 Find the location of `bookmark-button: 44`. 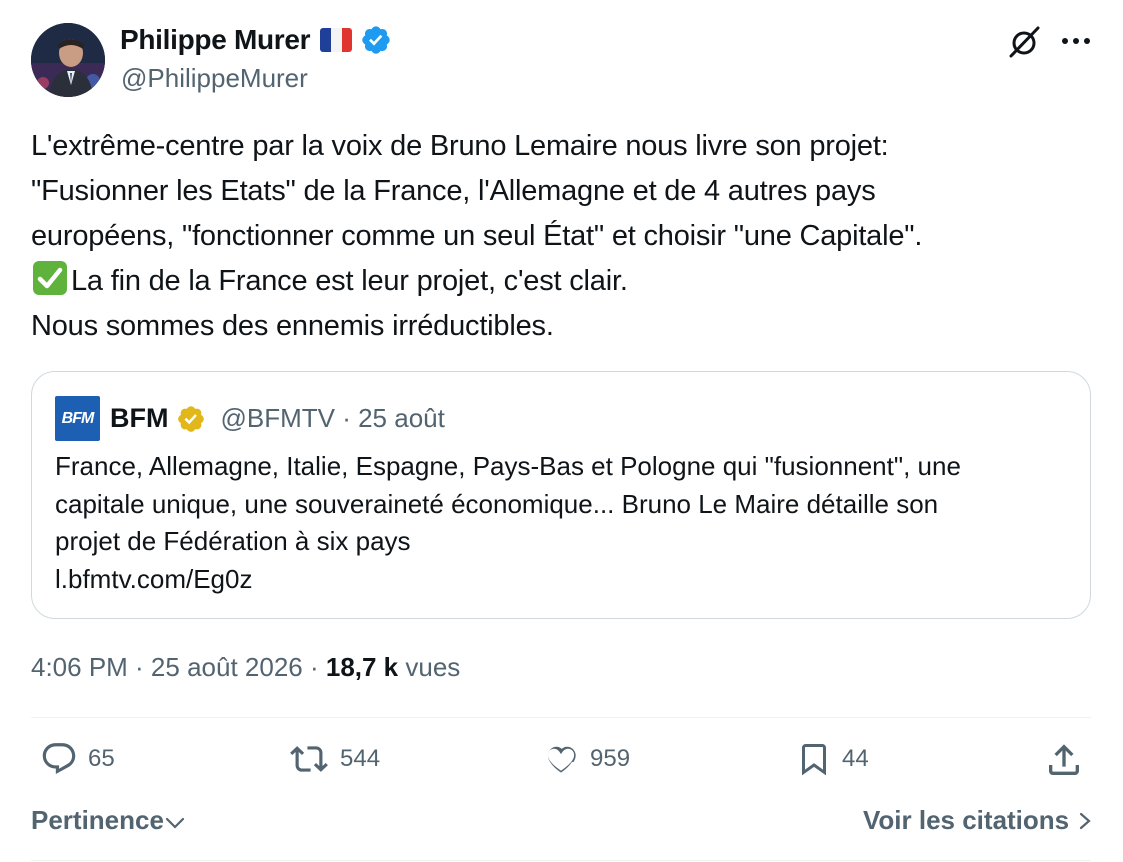

bookmark-button: 44 is located at coordinates (832, 759).